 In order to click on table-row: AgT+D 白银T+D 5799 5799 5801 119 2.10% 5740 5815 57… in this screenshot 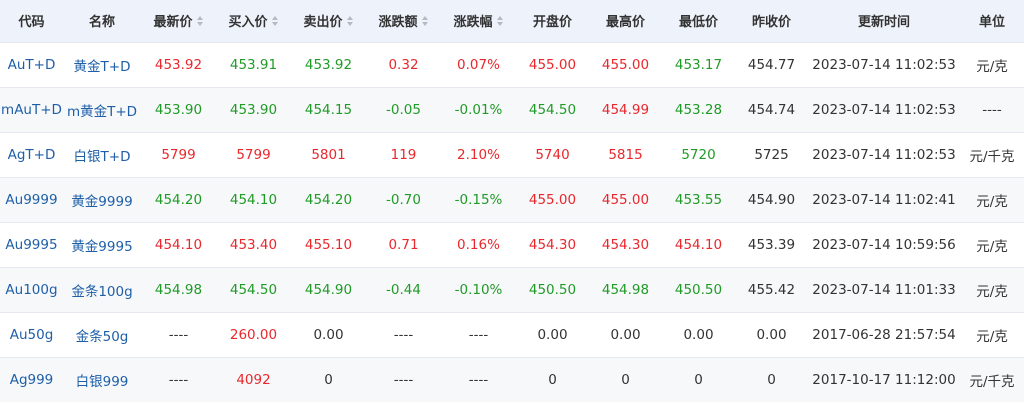, I will do `click(512, 154)`.